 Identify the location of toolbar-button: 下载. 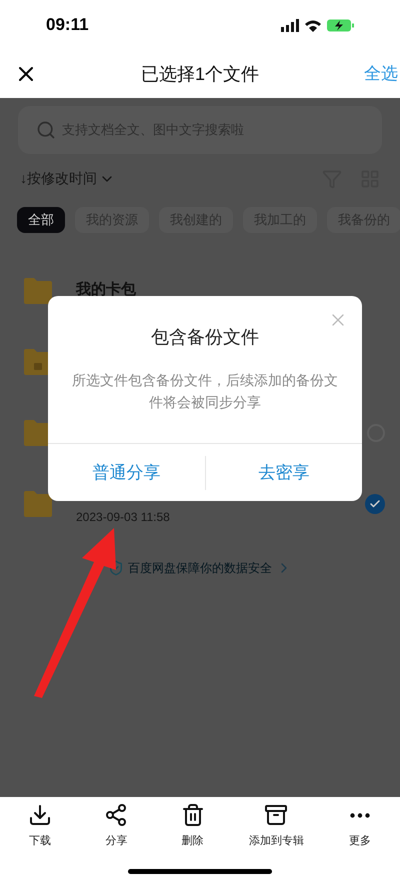
(40, 826).